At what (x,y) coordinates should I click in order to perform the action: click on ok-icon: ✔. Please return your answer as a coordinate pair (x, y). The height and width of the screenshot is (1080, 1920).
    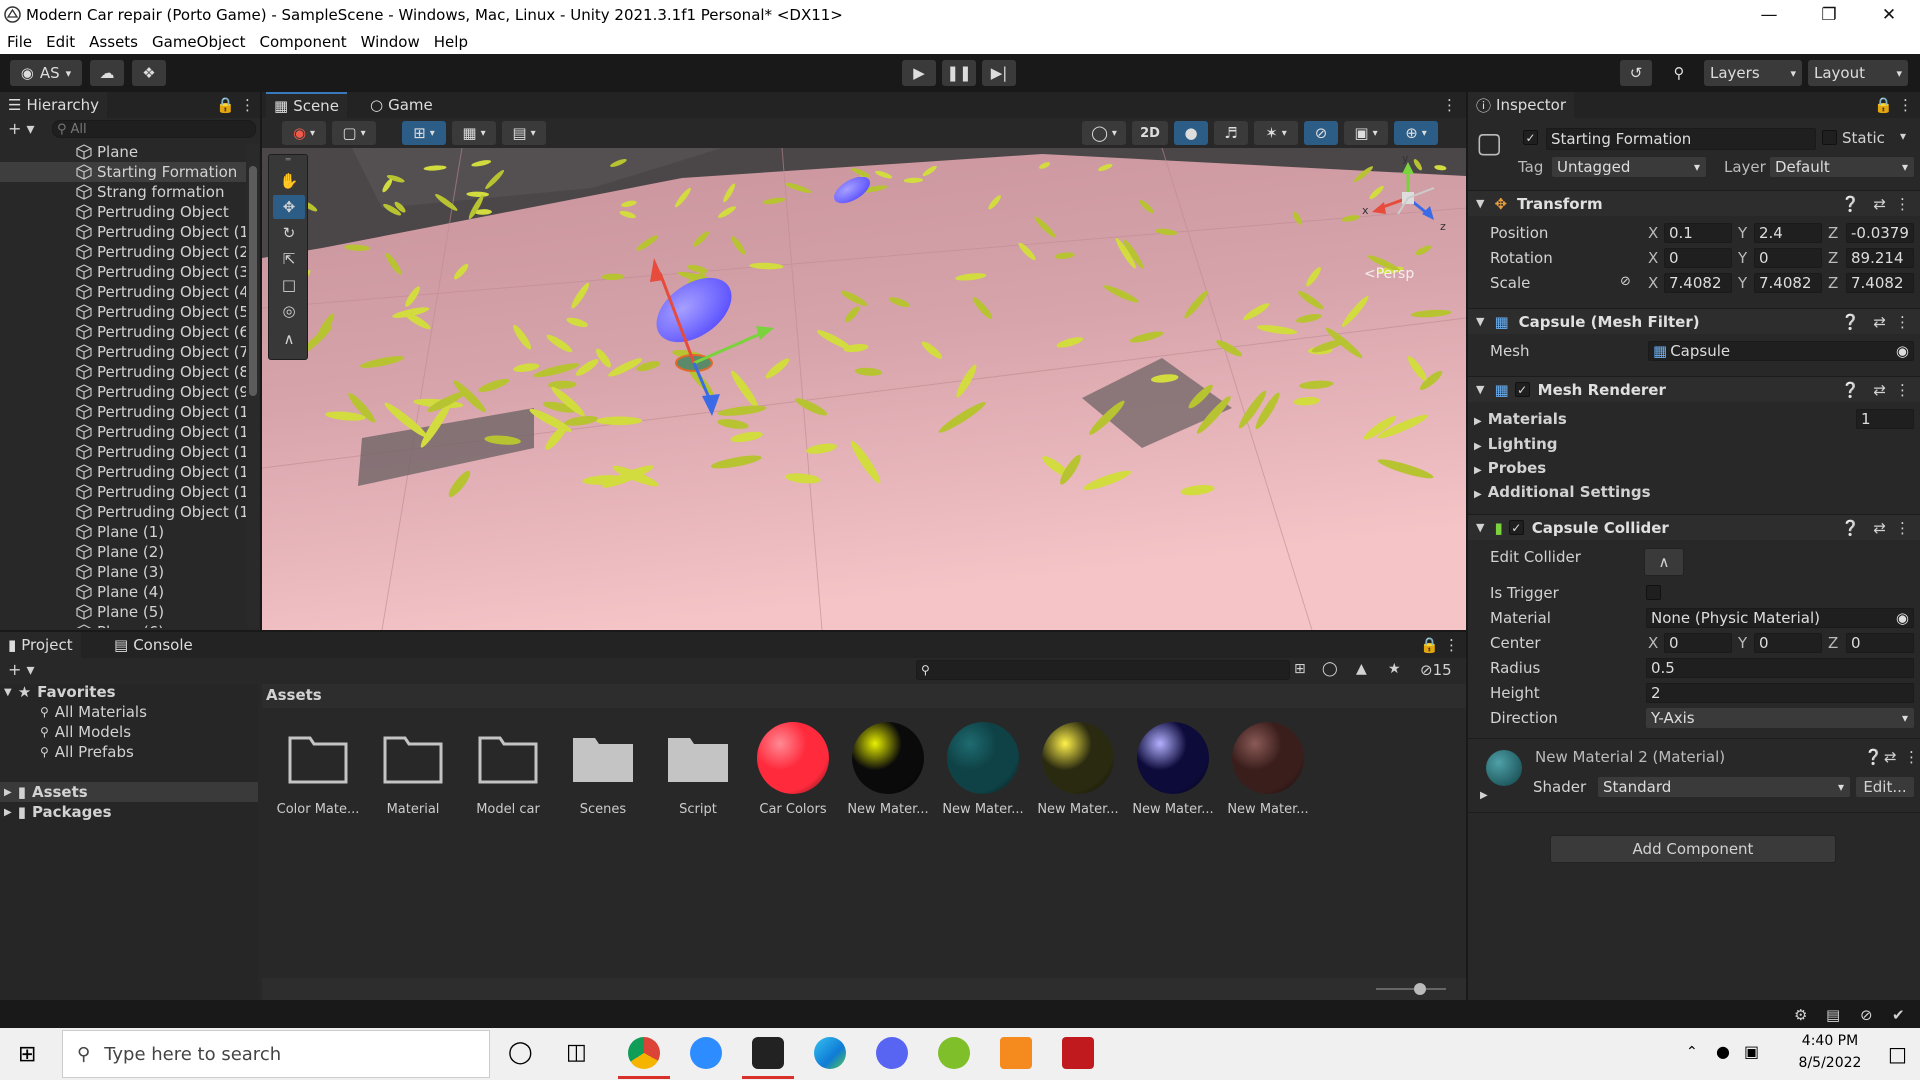
    Looking at the image, I should click on (1898, 1015).